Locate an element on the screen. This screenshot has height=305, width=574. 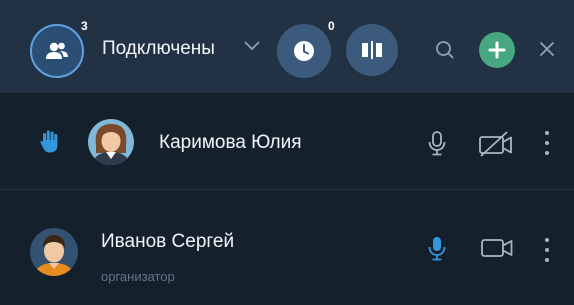
status-filter-dropdown: Подключены is located at coordinates (158, 49).